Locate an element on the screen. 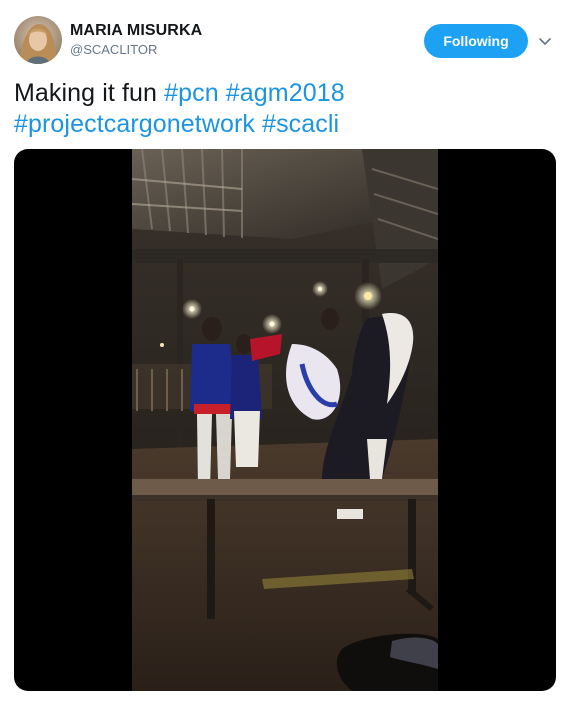 This screenshot has width=570, height=701. hashtag-projectcargonetwork: #projectcargonetwork is located at coordinates (134, 124).